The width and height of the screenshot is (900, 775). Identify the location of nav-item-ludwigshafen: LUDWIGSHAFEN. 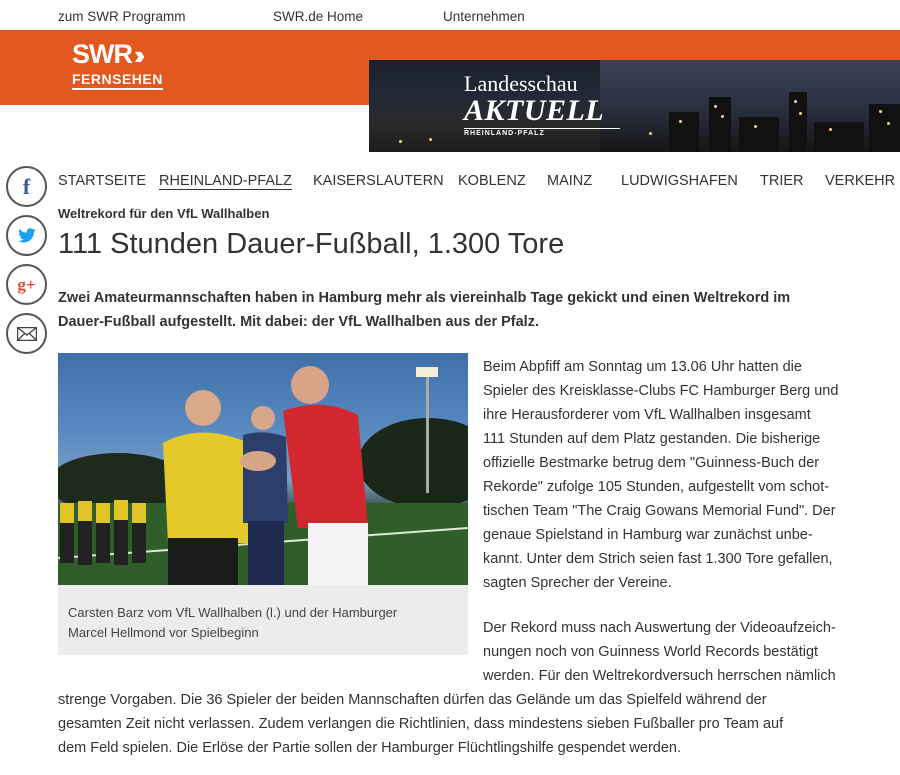
(679, 181).